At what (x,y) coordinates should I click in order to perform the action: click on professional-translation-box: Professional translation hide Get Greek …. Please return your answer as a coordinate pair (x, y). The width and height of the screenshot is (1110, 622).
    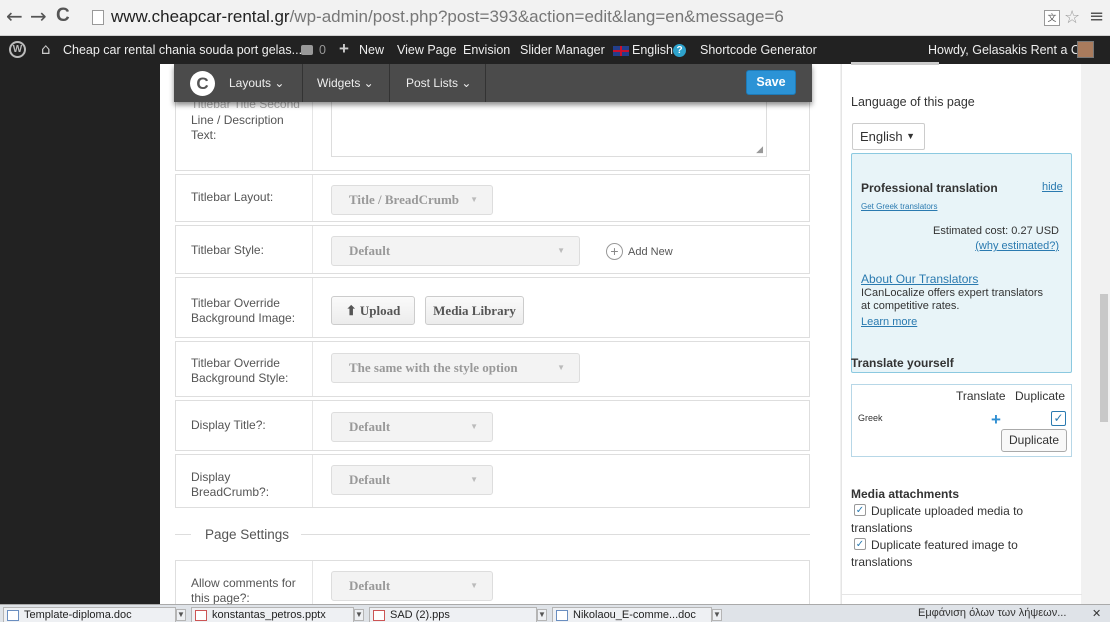
    Looking at the image, I should click on (961, 263).